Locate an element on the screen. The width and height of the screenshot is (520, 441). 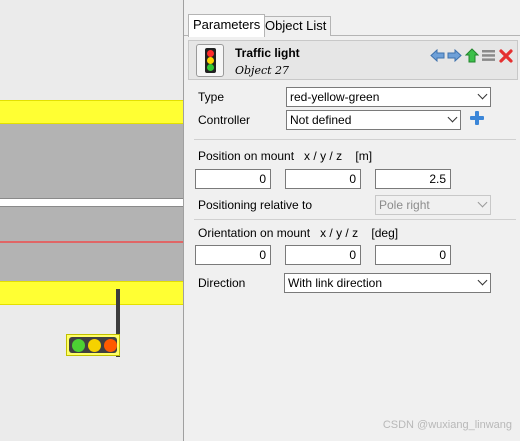
list-icon is located at coordinates (488, 55).